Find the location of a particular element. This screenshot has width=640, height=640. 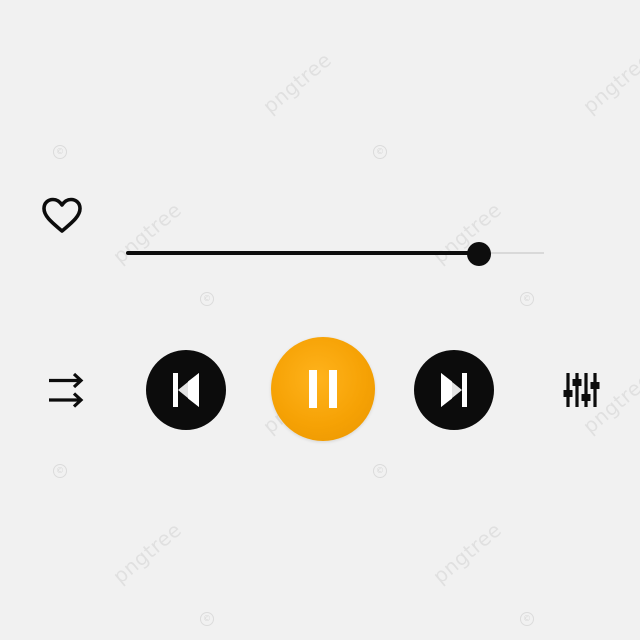

repeat-arrows-icon is located at coordinates (66, 390).